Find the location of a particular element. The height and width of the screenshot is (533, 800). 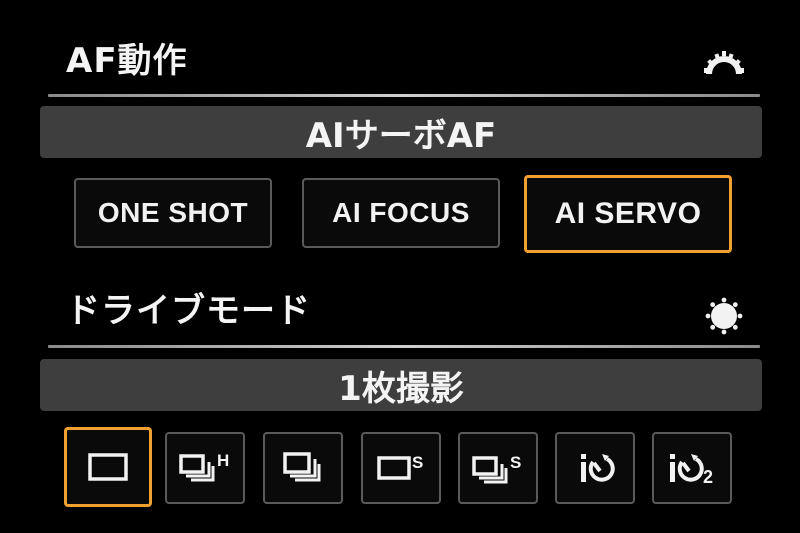

silent-single-shooting-icon: S is located at coordinates (400, 466).